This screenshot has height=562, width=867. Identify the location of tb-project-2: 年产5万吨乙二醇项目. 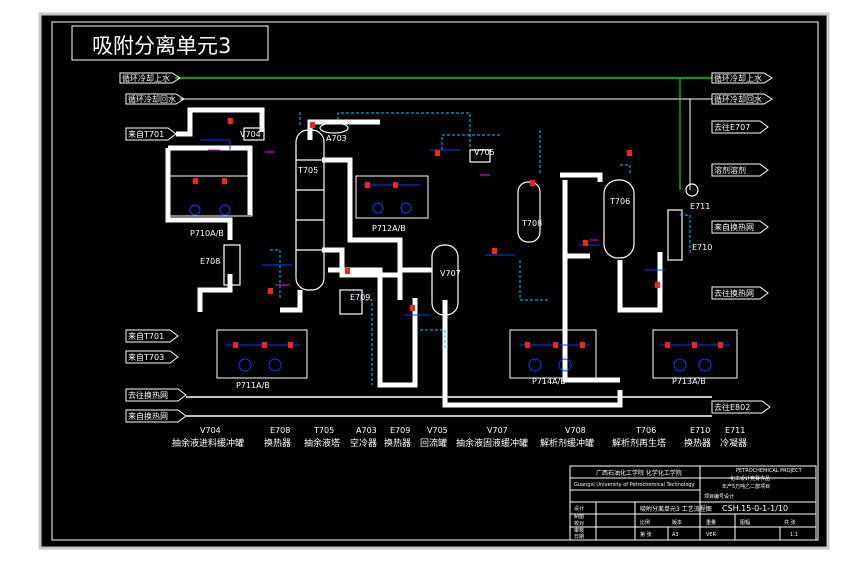
(746, 486).